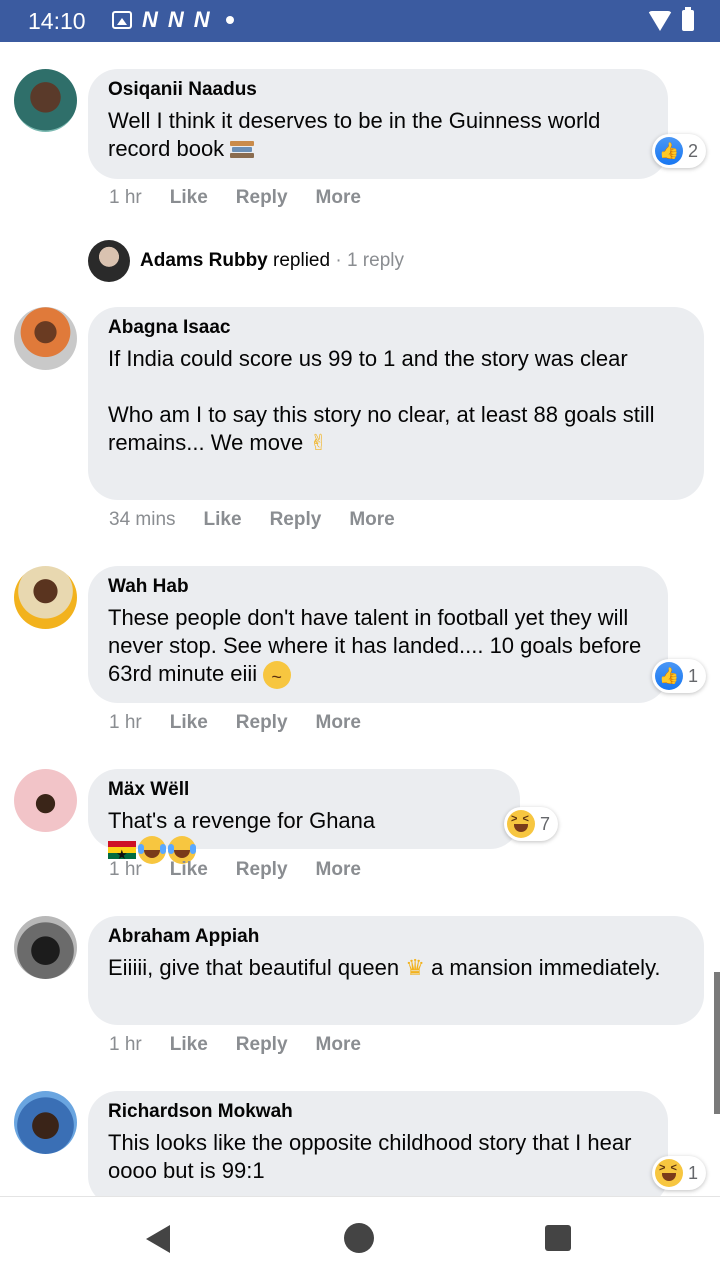  I want to click on comment-author: Abraham Appiah, so click(396, 937).